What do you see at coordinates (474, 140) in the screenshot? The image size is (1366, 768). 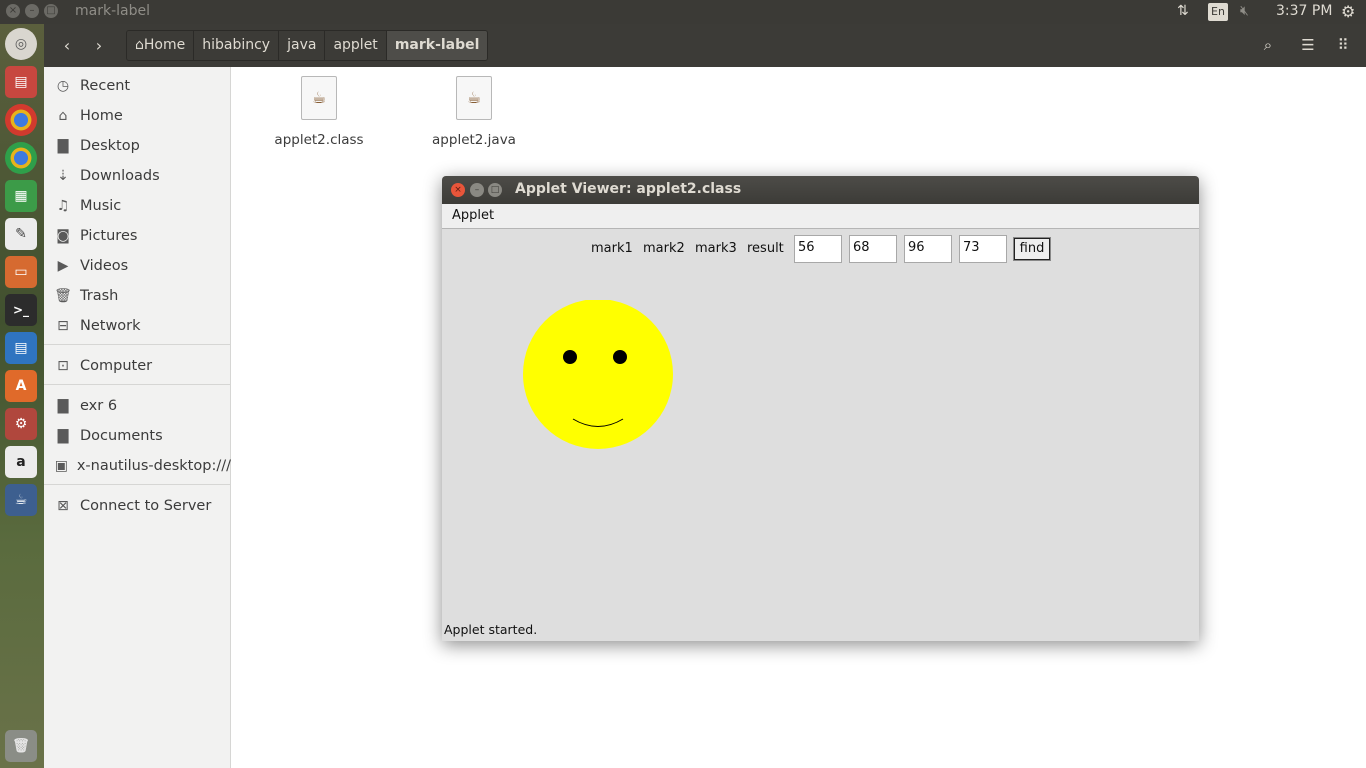 I see `file-name: applet2.java` at bounding box center [474, 140].